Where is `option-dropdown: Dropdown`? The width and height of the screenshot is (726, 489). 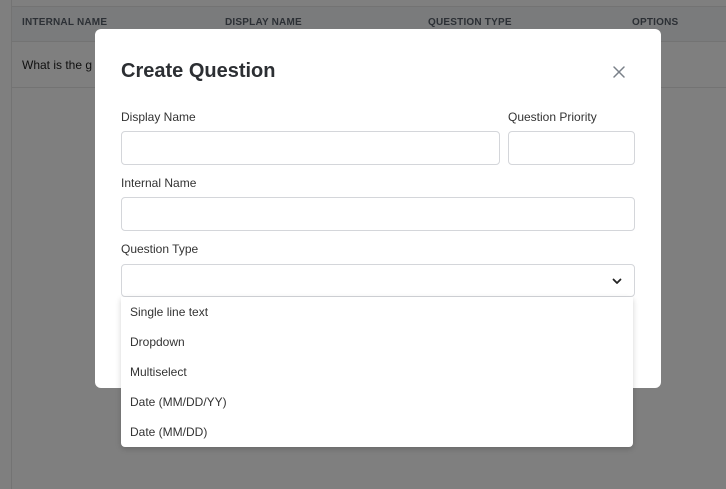 option-dropdown: Dropdown is located at coordinates (377, 342).